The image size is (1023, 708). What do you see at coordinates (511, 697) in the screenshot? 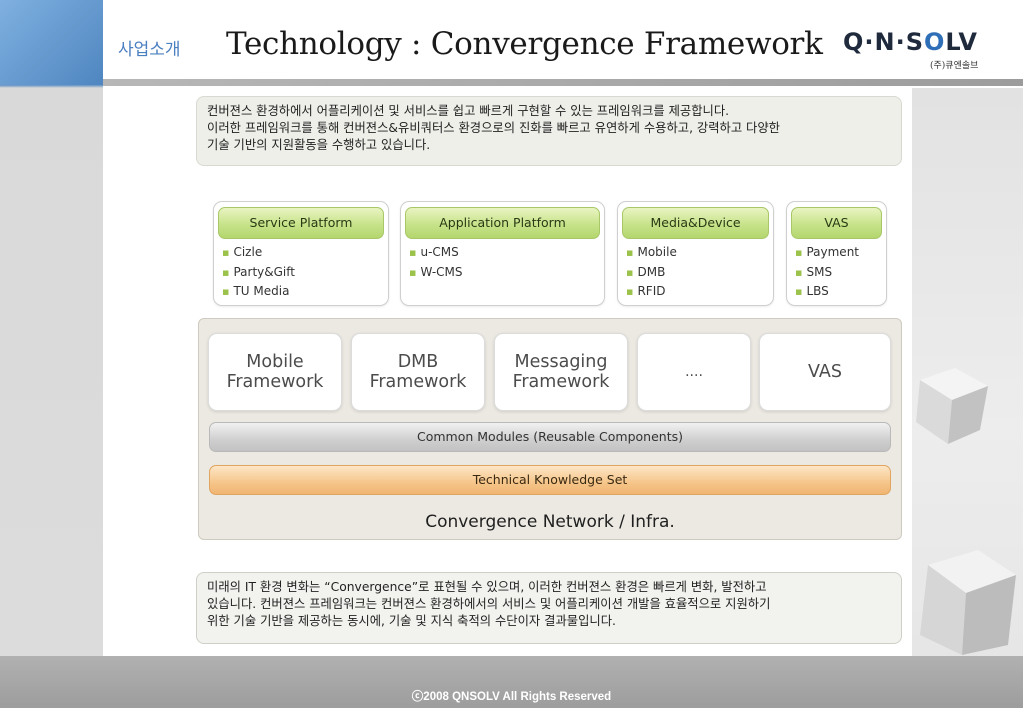
I see `copyright-text: ⓒ2008 QNSOLV All Rights Reserved` at bounding box center [511, 697].